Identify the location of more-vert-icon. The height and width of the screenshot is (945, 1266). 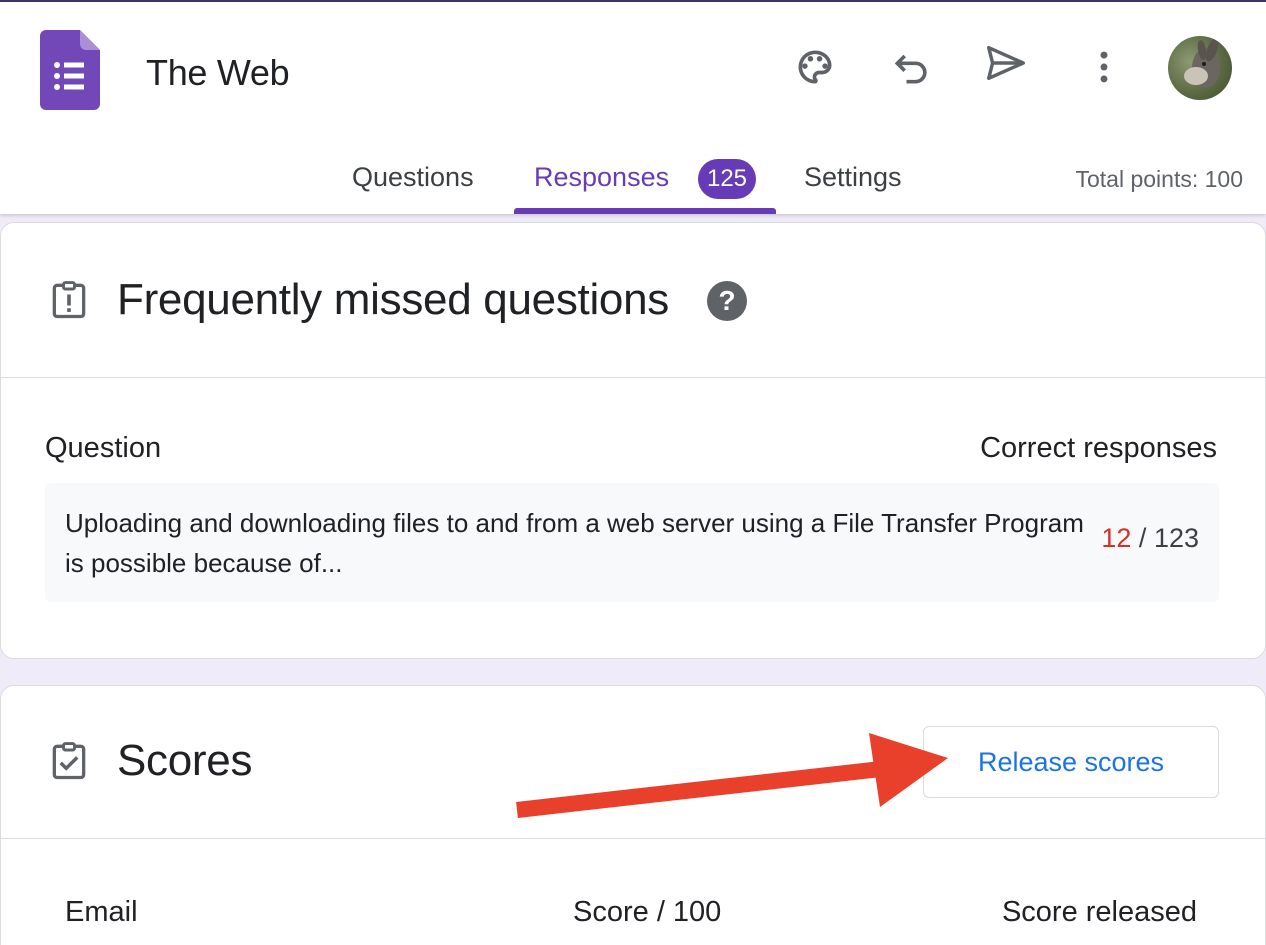
(1104, 67).